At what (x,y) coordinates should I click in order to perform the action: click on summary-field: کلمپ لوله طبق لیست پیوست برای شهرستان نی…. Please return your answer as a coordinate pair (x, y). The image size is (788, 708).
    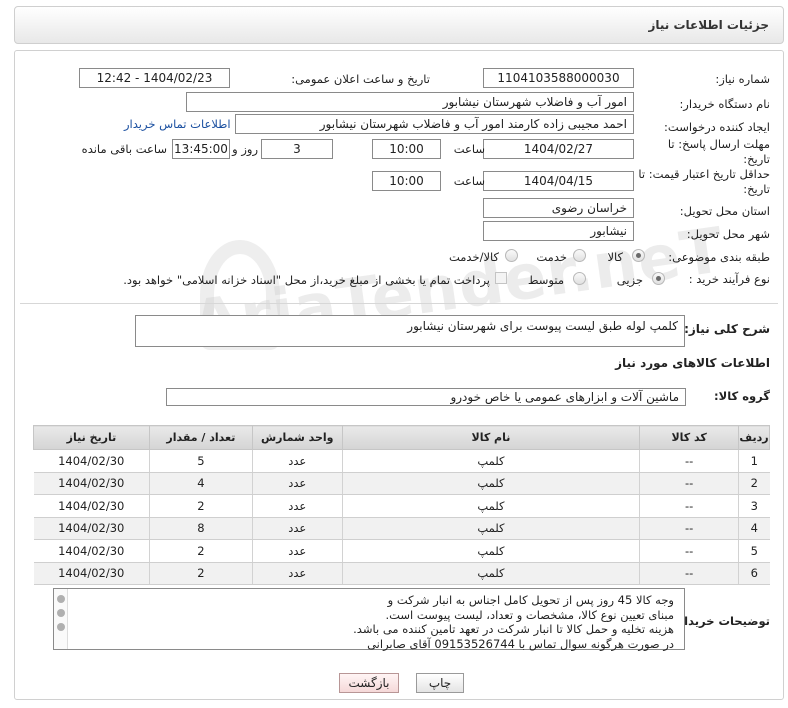
    Looking at the image, I should click on (410, 331).